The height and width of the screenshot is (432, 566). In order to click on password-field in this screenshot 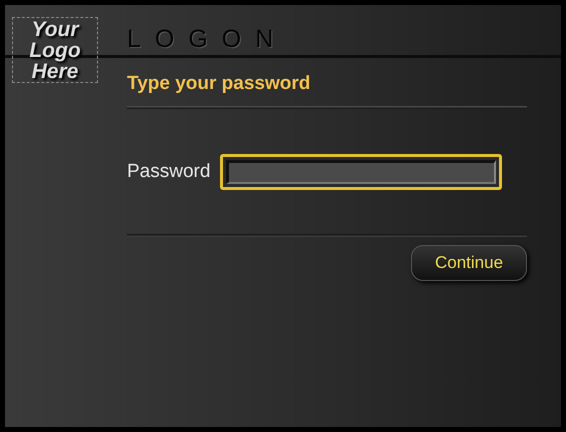, I will do `click(361, 172)`.